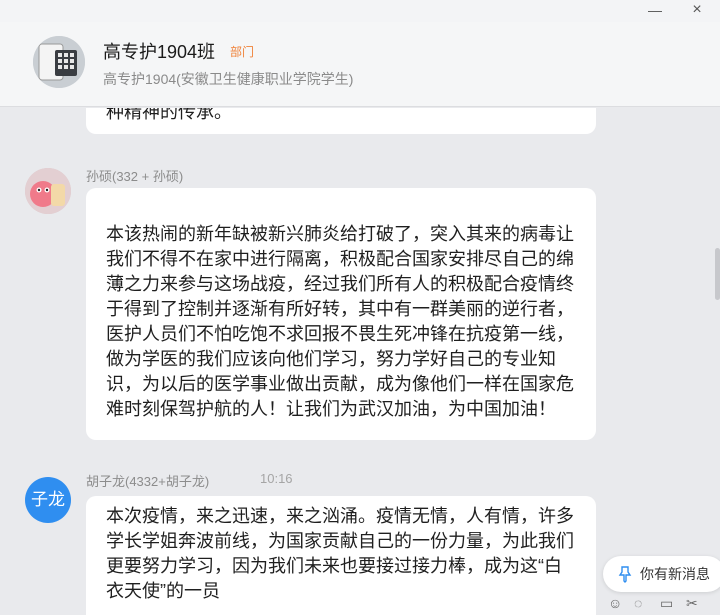  Describe the element at coordinates (147, 480) in the screenshot. I see `sender-name: 胡子龙(4332+胡子龙)` at that location.